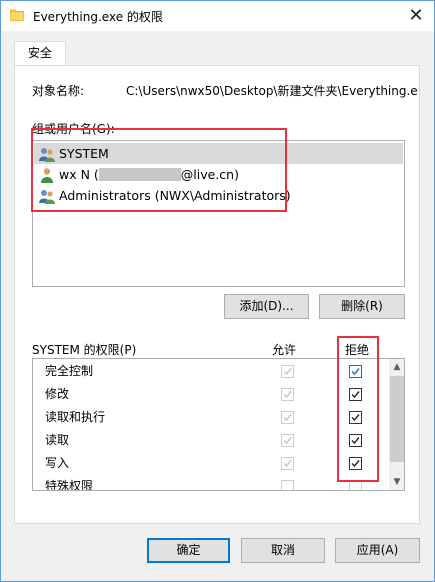 The image size is (435, 582). I want to click on ok-button: 确定, so click(188, 550).